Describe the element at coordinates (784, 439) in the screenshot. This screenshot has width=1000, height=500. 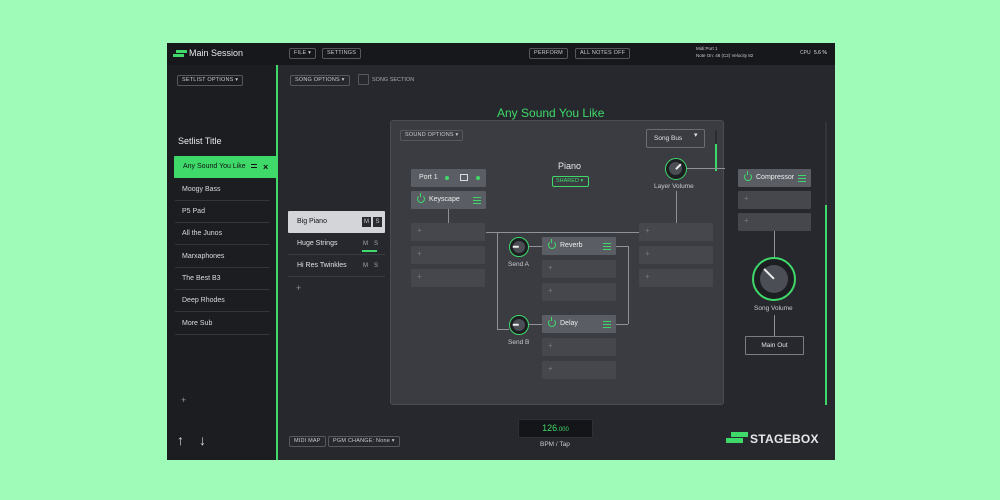
I see `stagebox-brand-name: STAGEBOX` at that location.